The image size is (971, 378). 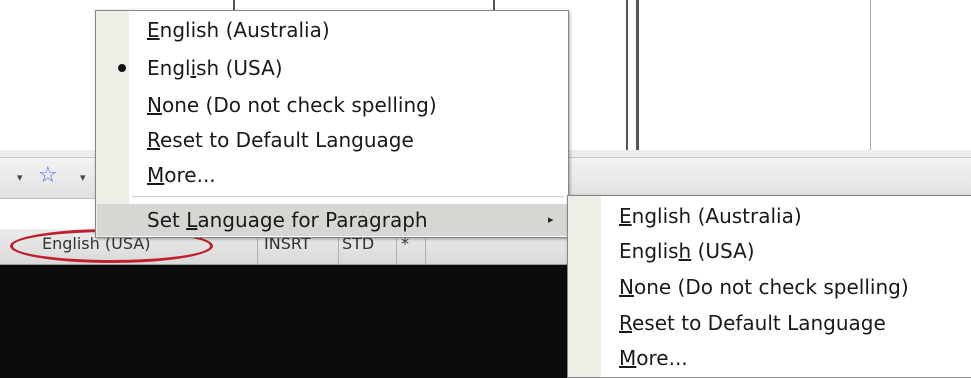 I want to click on menu-item-english-australia: English (Australia), so click(x=238, y=30).